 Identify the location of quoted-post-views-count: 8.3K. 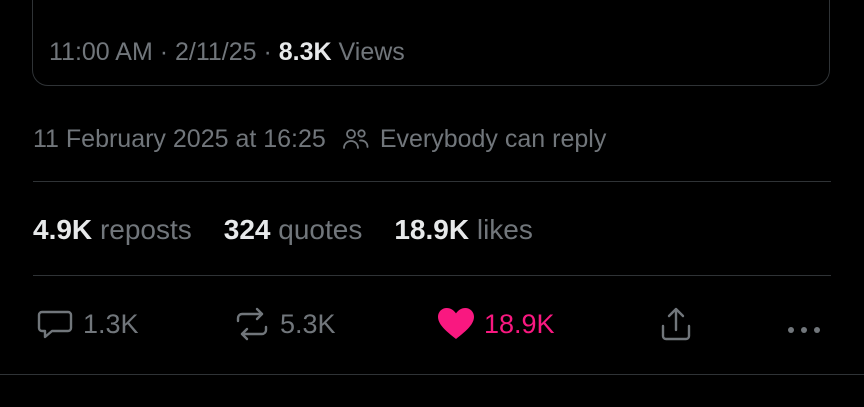
(305, 52).